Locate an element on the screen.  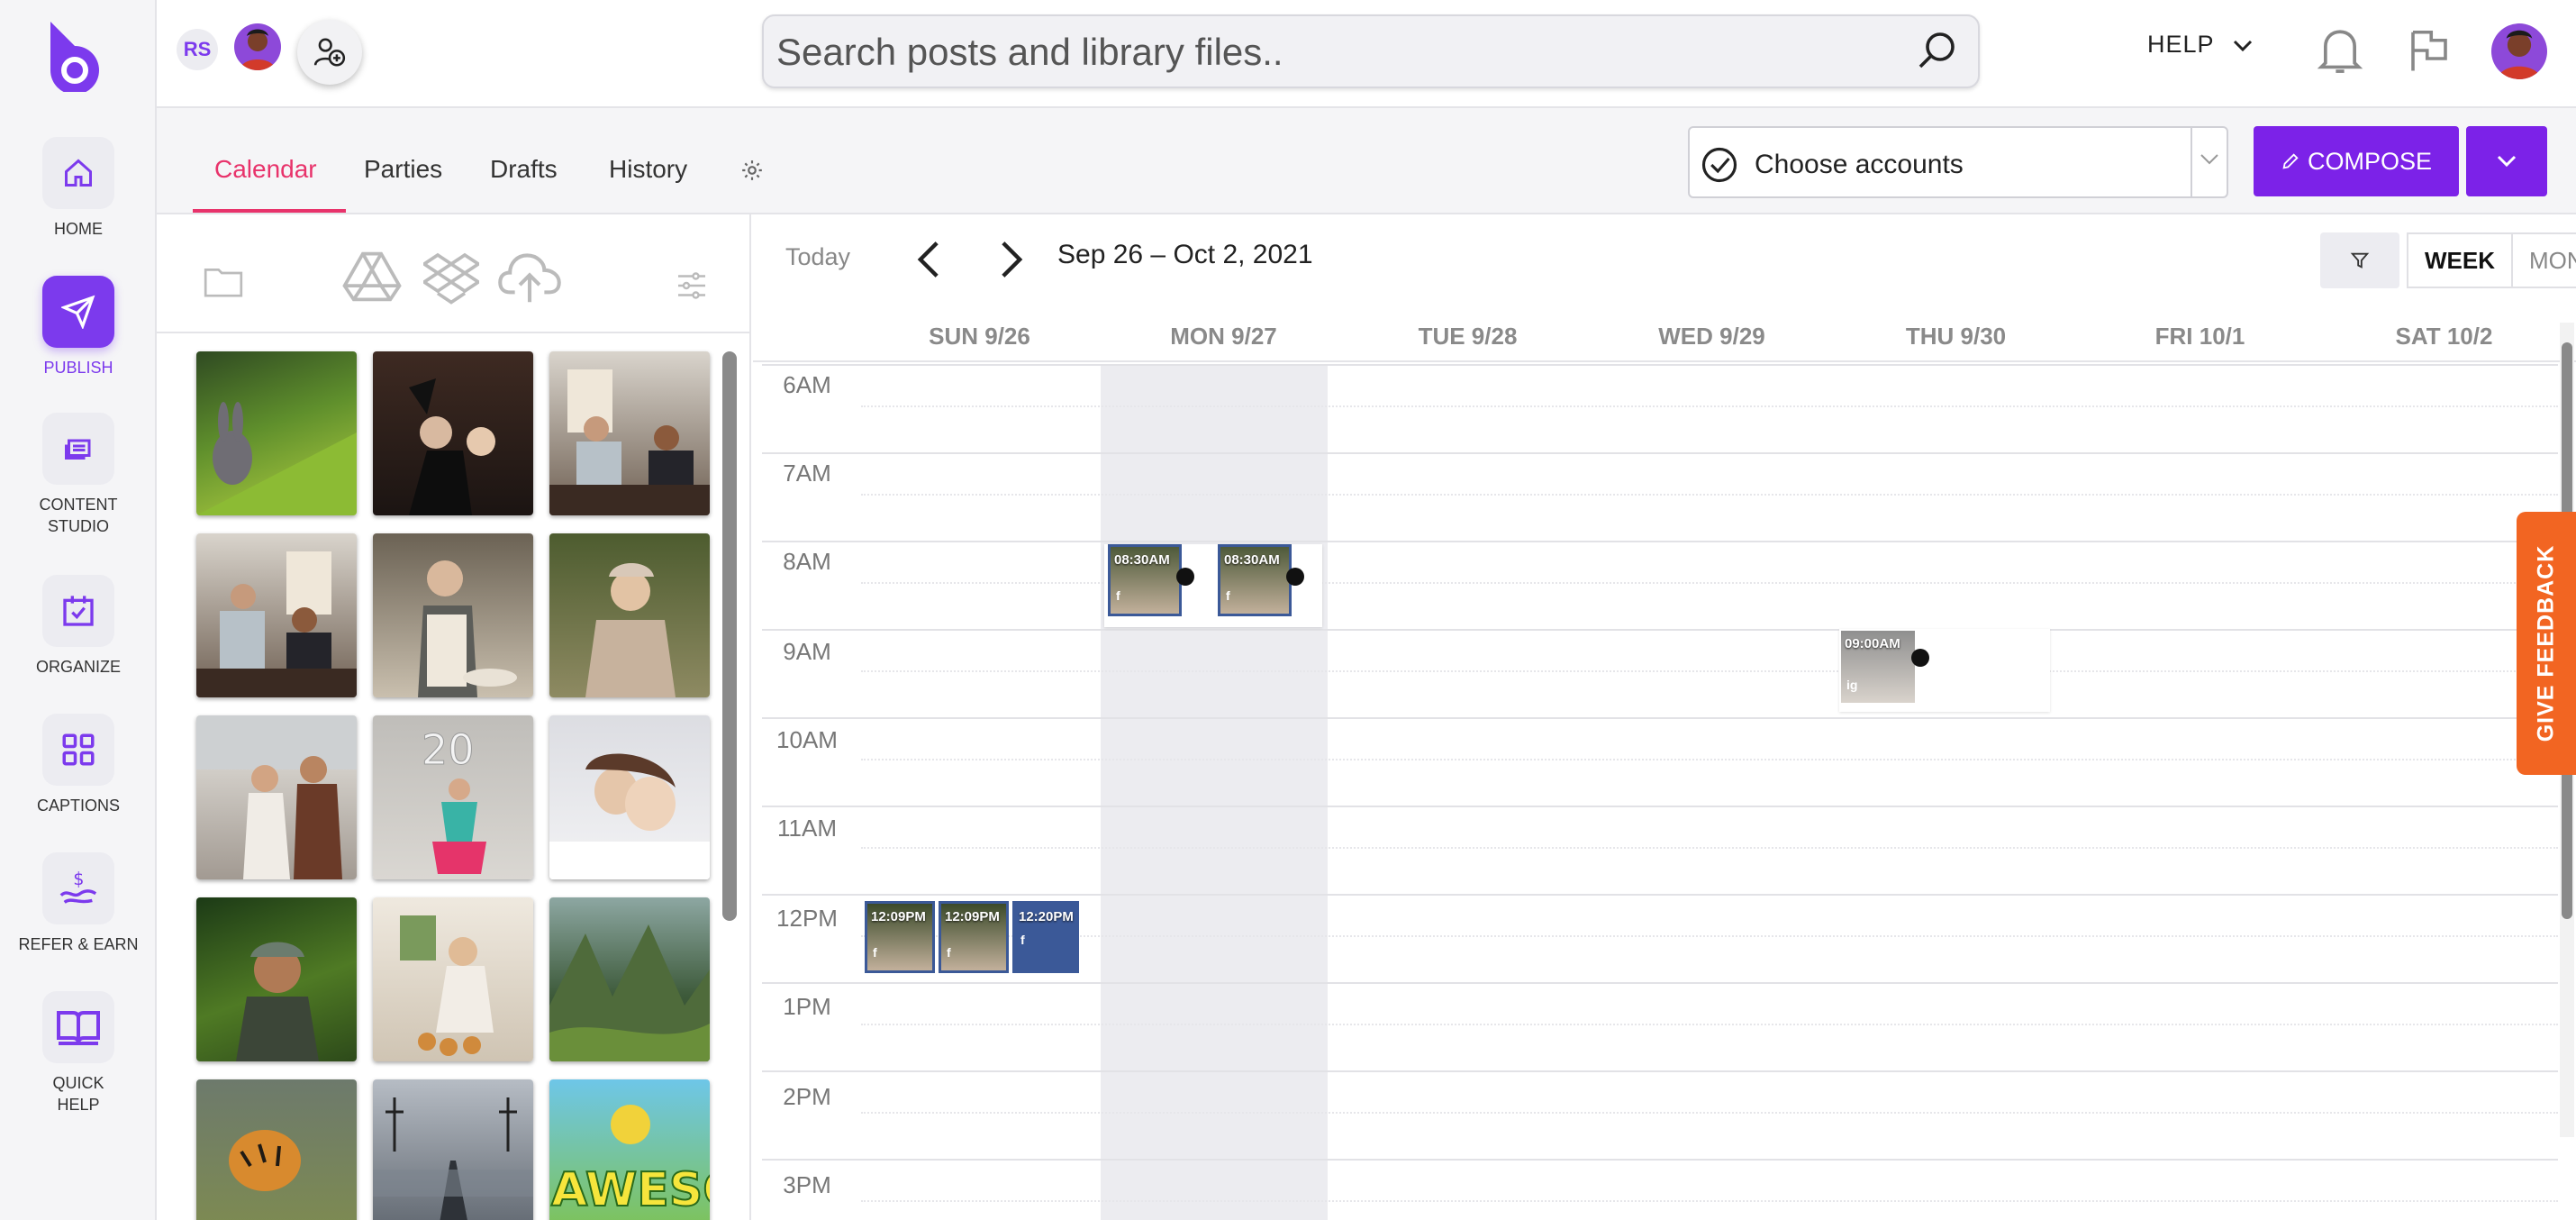
search-input is located at coordinates (1330, 52).